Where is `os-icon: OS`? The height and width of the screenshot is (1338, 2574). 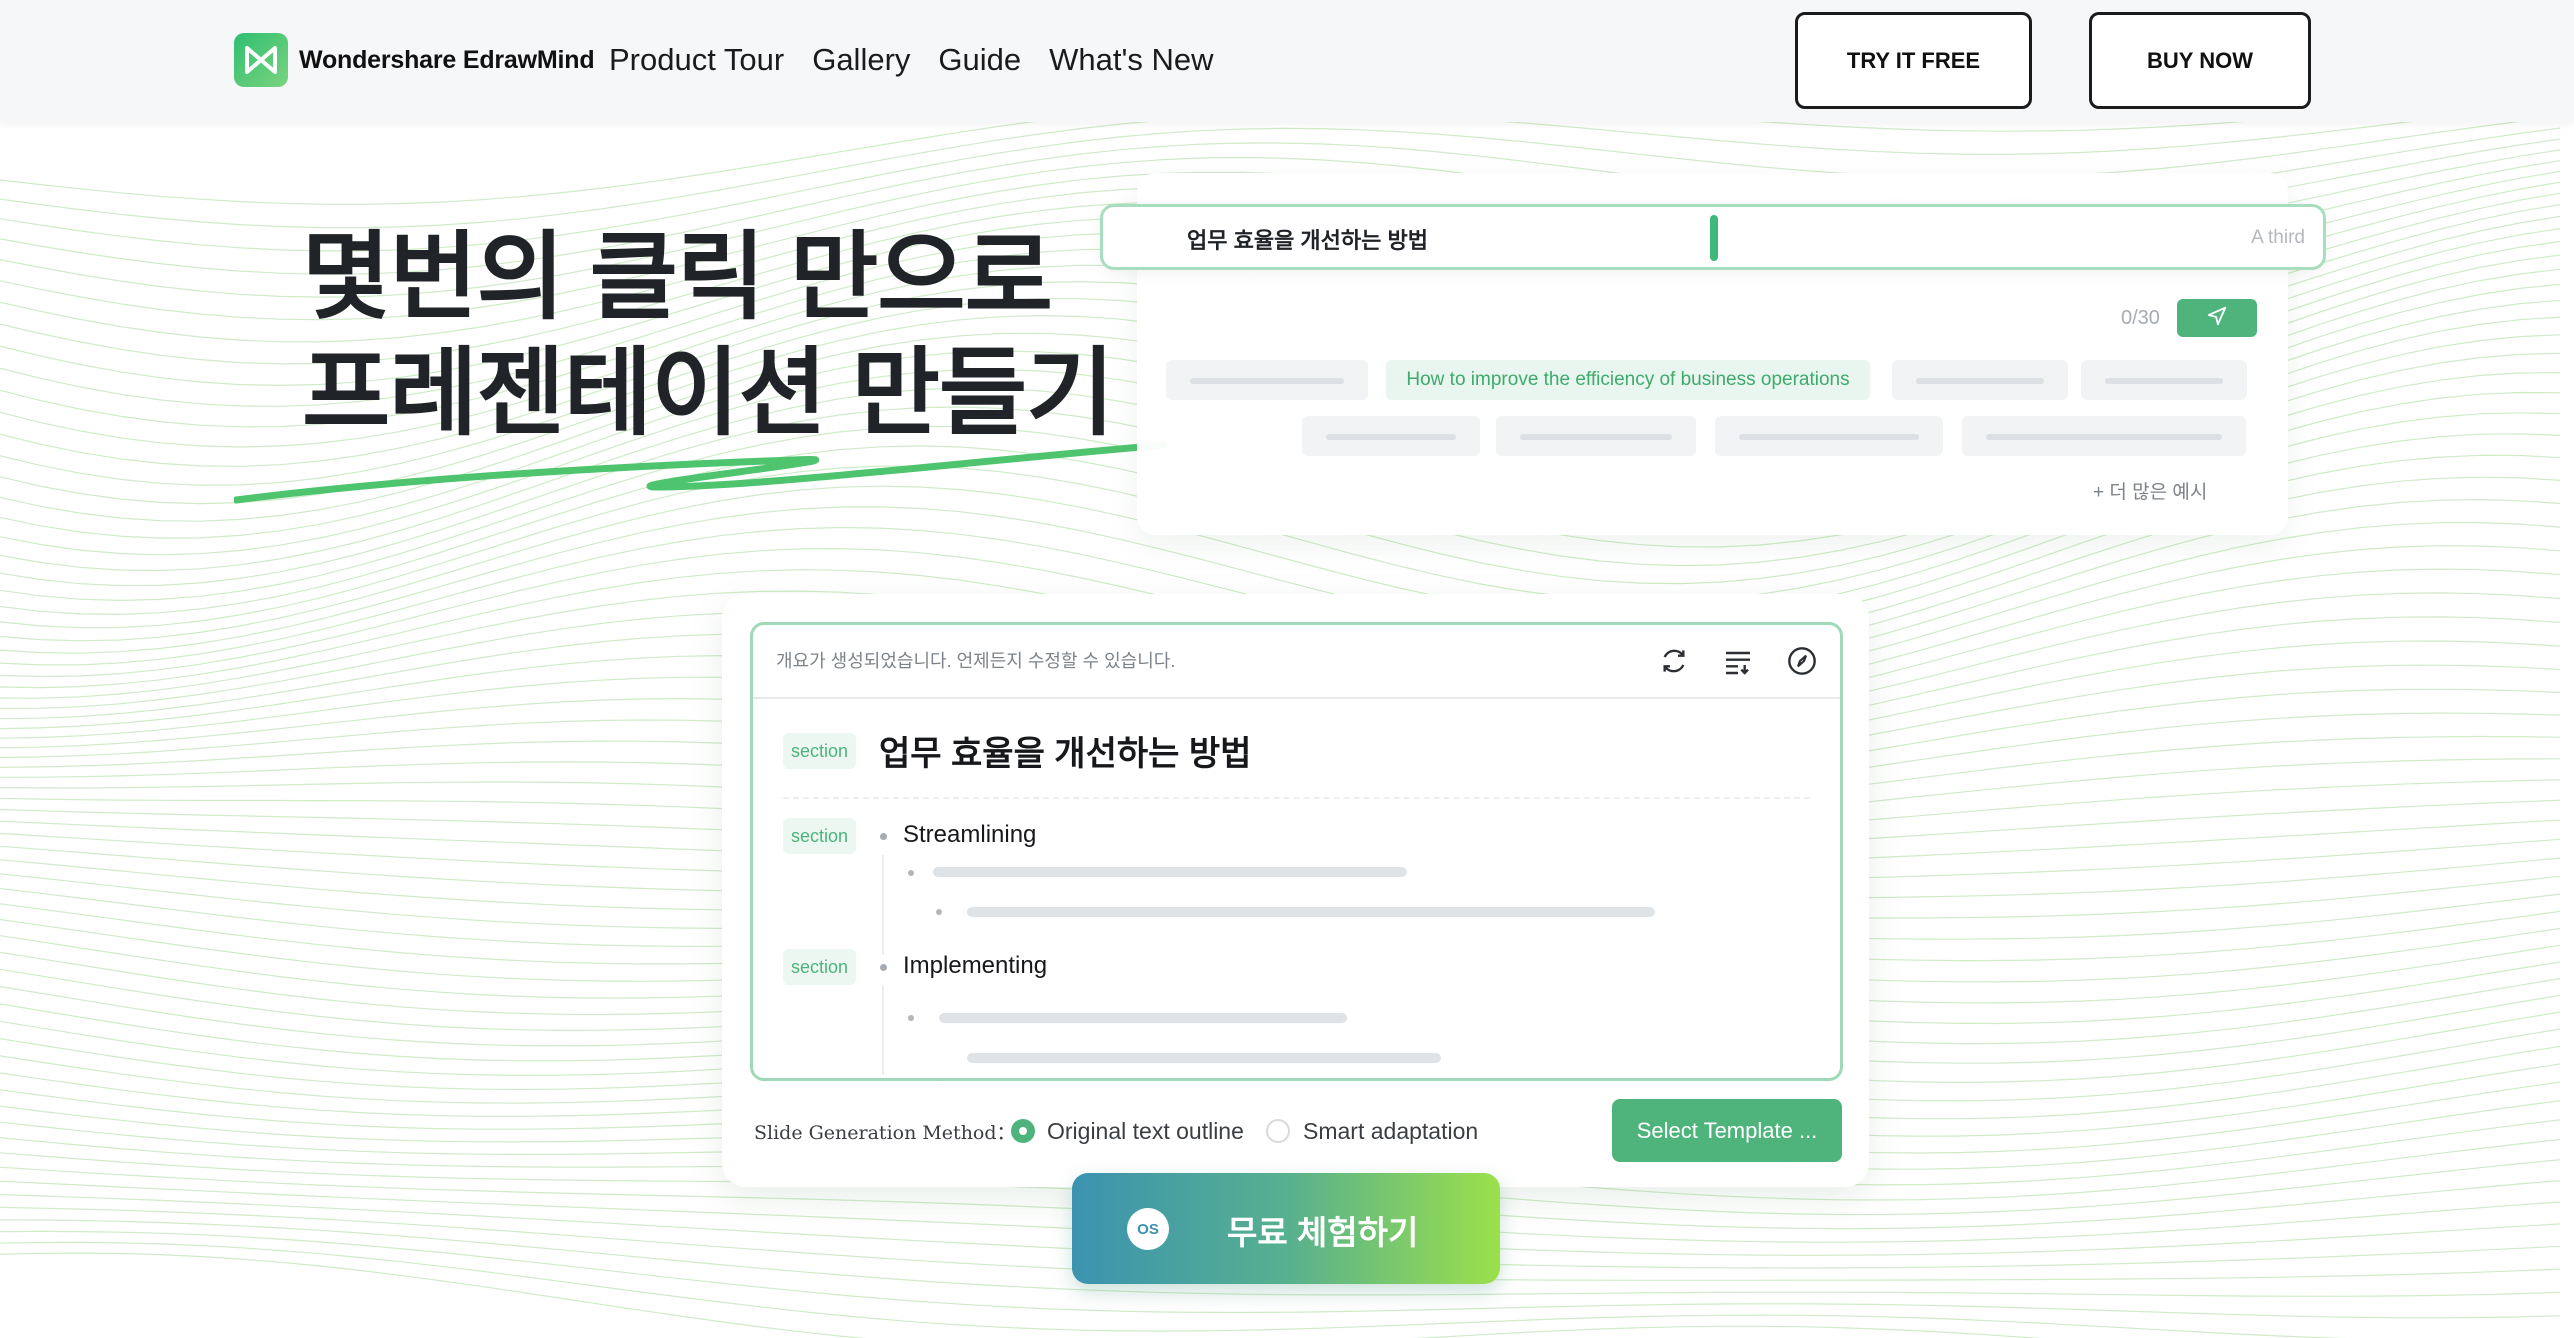
os-icon: OS is located at coordinates (1148, 1229).